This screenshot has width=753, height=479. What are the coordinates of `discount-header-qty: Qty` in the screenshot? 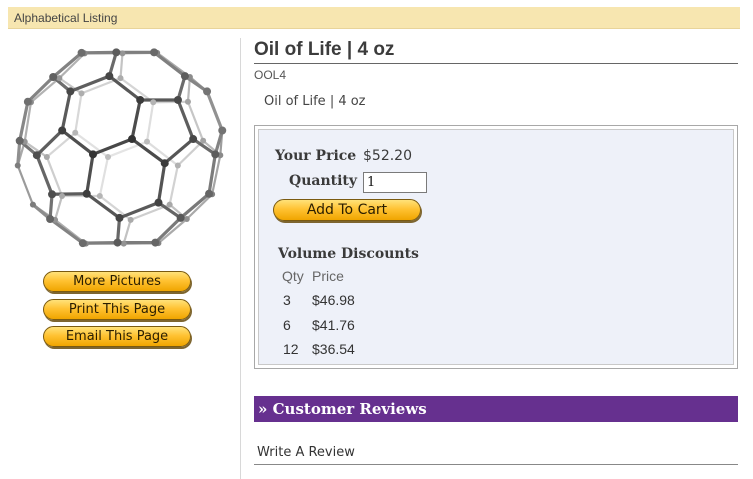 It's located at (293, 276).